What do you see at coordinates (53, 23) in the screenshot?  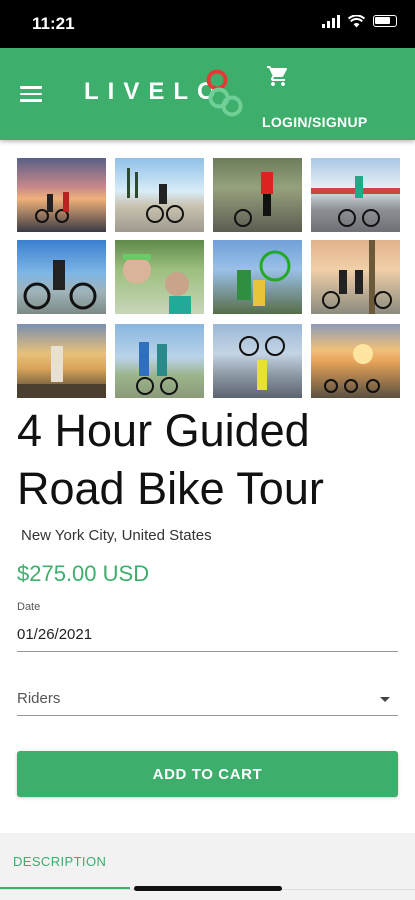 I see `status-time: 11:21` at bounding box center [53, 23].